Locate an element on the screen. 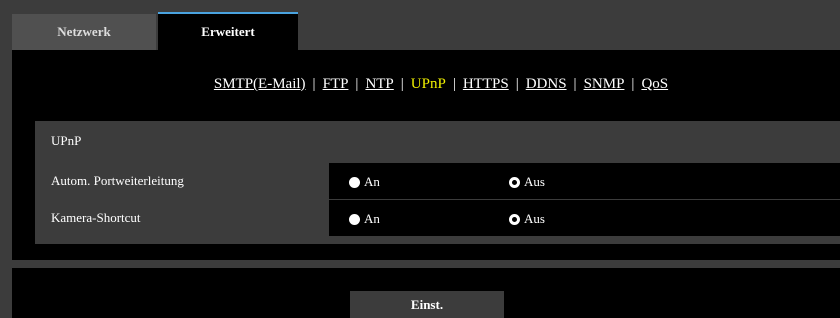 The image size is (840, 318). radio-port-forwarding-on: An is located at coordinates (364, 182).